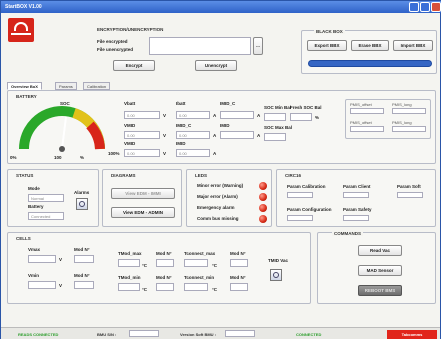 The width and height of the screenshot is (441, 339). What do you see at coordinates (238, 253) in the screenshot?
I see `tconnect-max-mod-label: Mod N°` at bounding box center [238, 253].